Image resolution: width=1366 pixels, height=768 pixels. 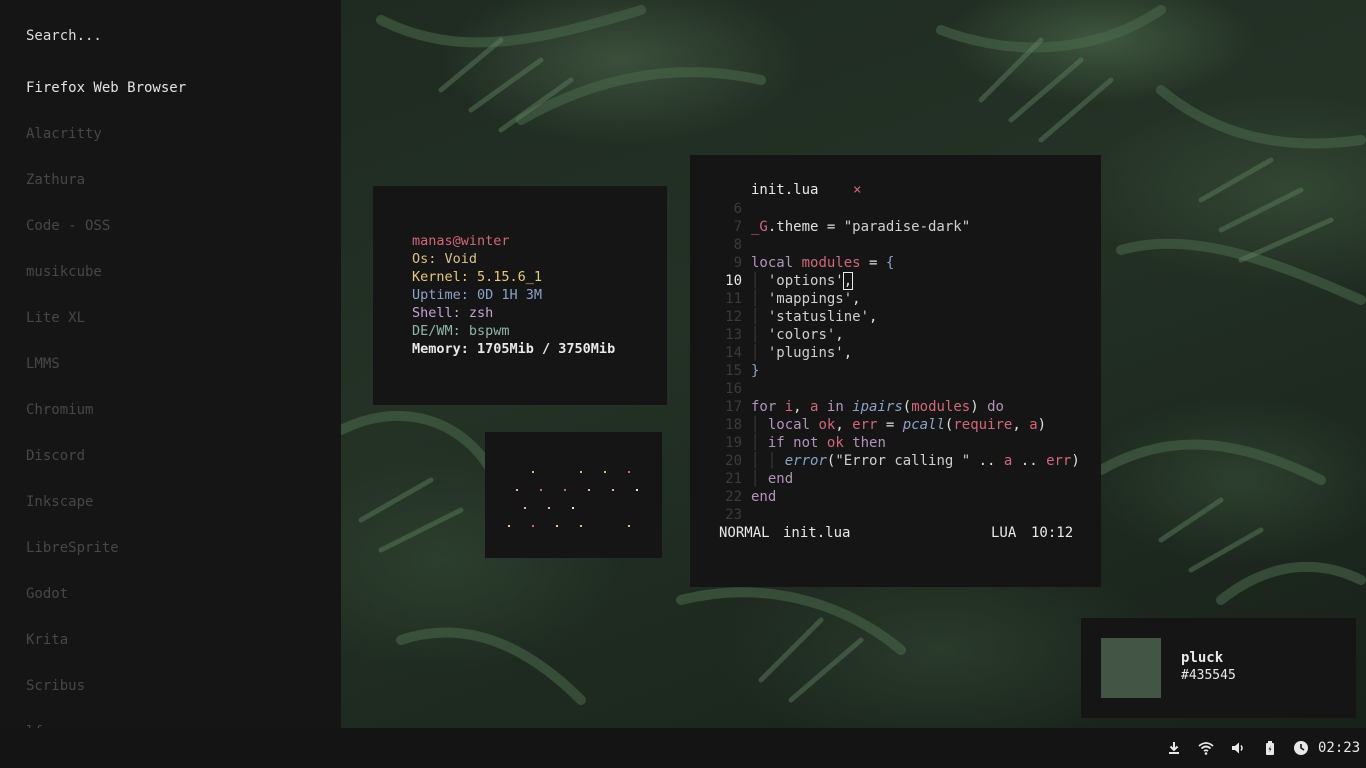 I want to click on code-line: 8, so click(x=735, y=245).